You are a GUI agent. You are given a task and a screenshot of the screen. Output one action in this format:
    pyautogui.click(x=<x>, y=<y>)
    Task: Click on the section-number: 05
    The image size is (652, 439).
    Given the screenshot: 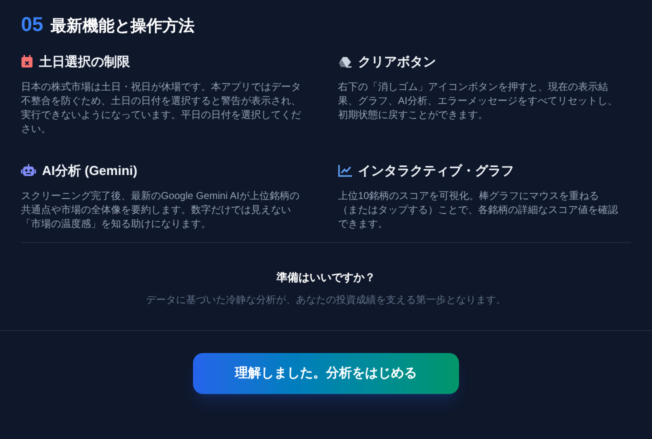 What is the action you would take?
    pyautogui.click(x=32, y=25)
    